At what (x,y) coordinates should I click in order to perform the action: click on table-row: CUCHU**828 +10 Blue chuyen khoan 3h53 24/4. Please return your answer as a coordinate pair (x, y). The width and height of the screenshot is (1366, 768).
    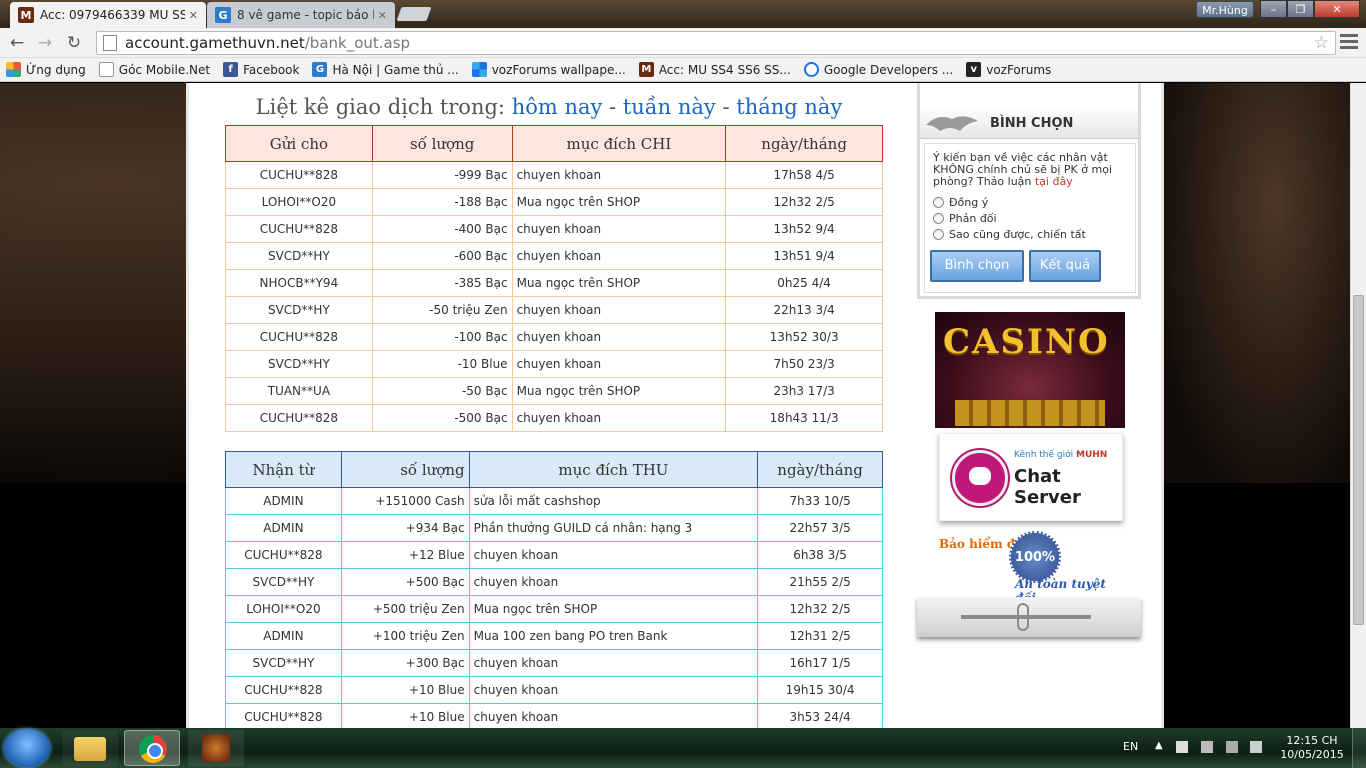
    Looking at the image, I should click on (554, 715).